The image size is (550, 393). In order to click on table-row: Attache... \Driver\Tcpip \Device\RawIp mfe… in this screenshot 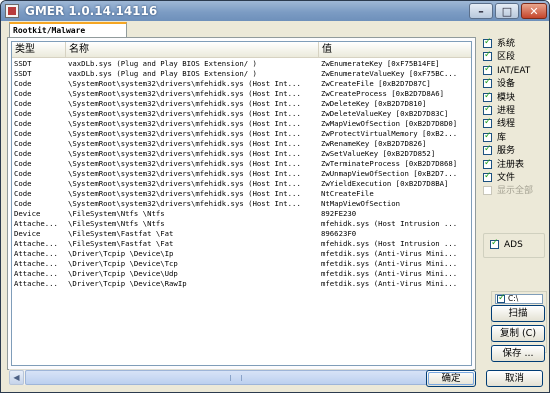, I will do `click(241, 284)`.